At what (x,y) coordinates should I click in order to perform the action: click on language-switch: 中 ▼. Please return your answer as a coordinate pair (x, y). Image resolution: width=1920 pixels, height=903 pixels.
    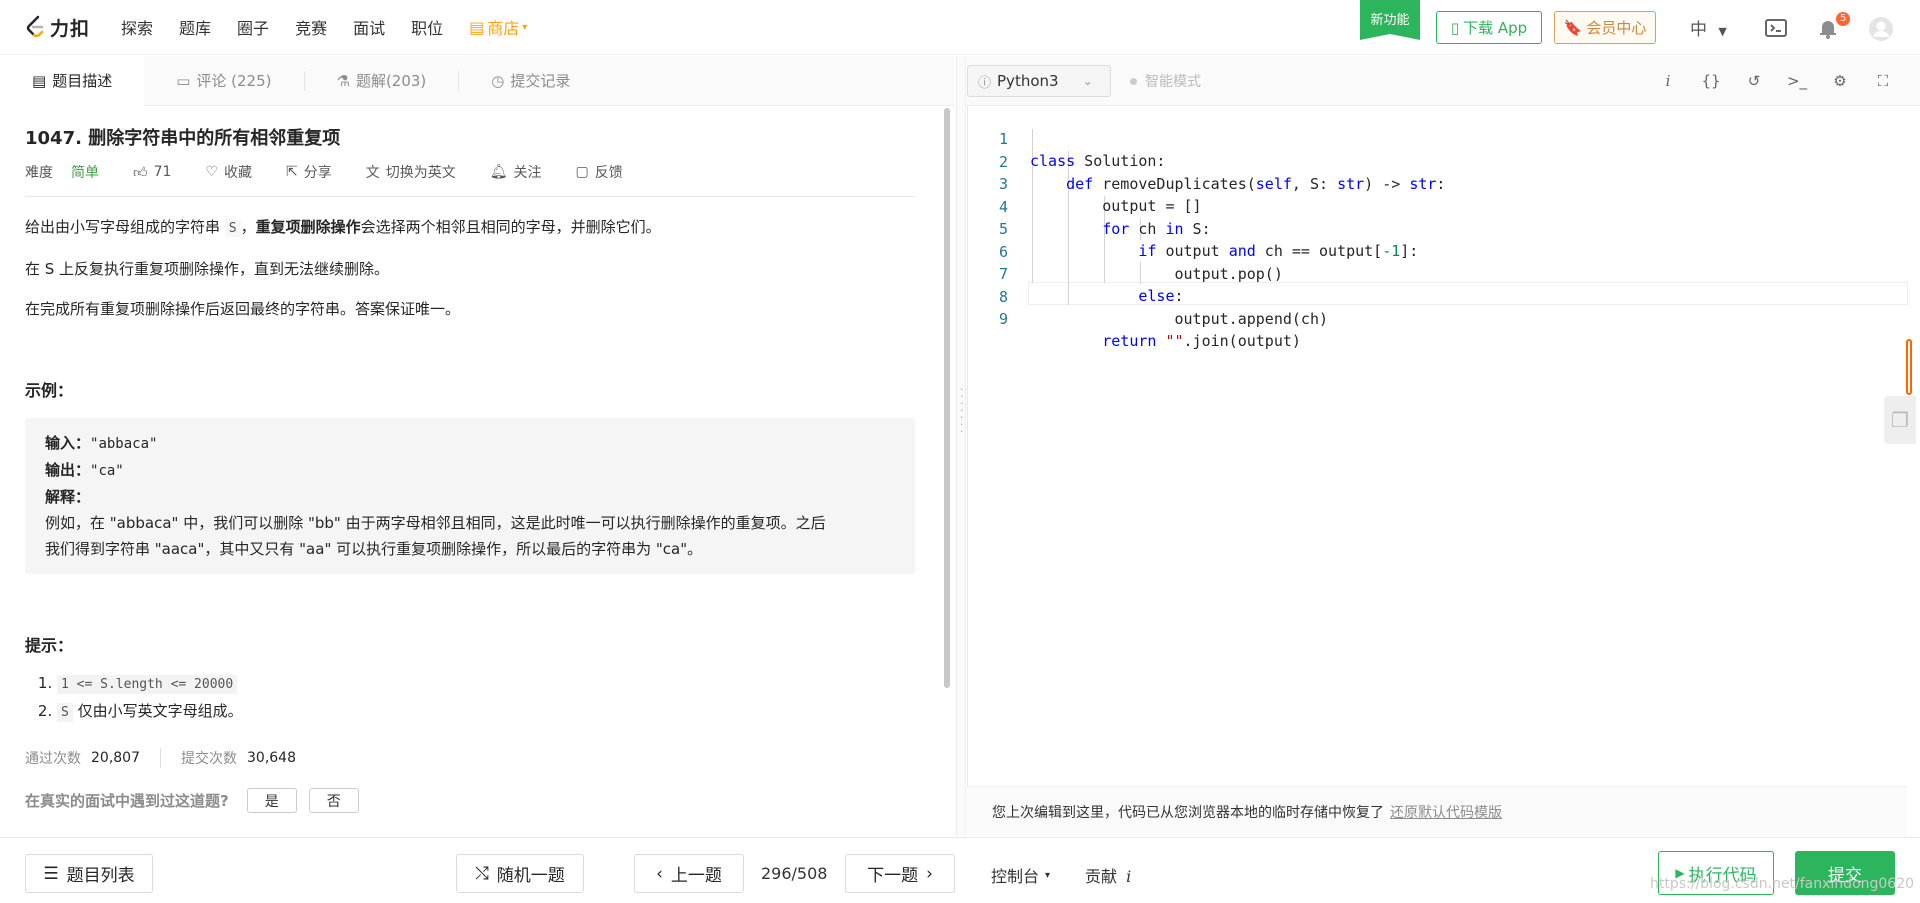
    Looking at the image, I should click on (1708, 27).